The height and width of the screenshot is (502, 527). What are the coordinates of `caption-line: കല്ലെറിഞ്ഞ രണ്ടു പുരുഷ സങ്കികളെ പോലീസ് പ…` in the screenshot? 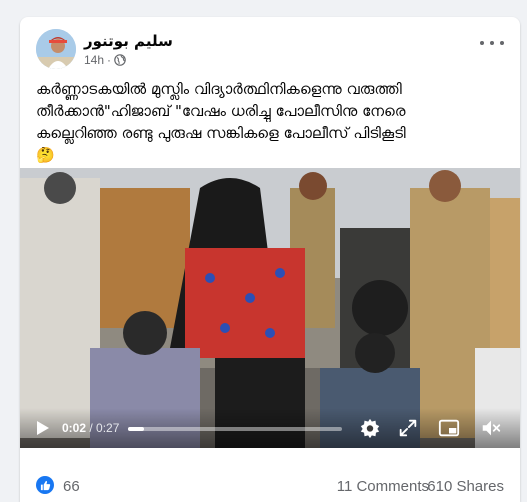 It's located at (221, 133).